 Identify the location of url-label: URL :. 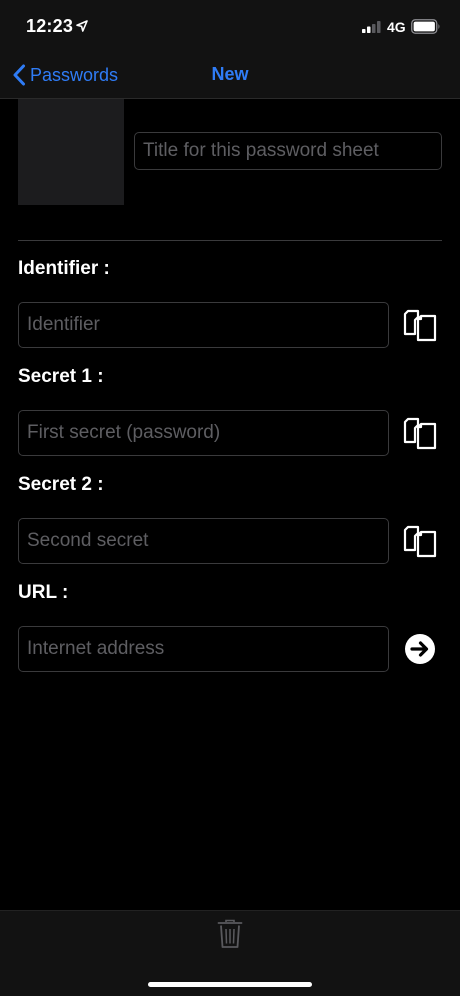
(43, 592).